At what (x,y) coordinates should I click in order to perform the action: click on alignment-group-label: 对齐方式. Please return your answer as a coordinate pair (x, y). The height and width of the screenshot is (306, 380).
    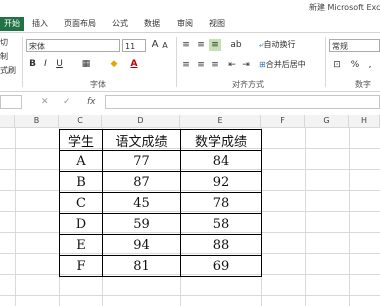
    Looking at the image, I should click on (248, 84).